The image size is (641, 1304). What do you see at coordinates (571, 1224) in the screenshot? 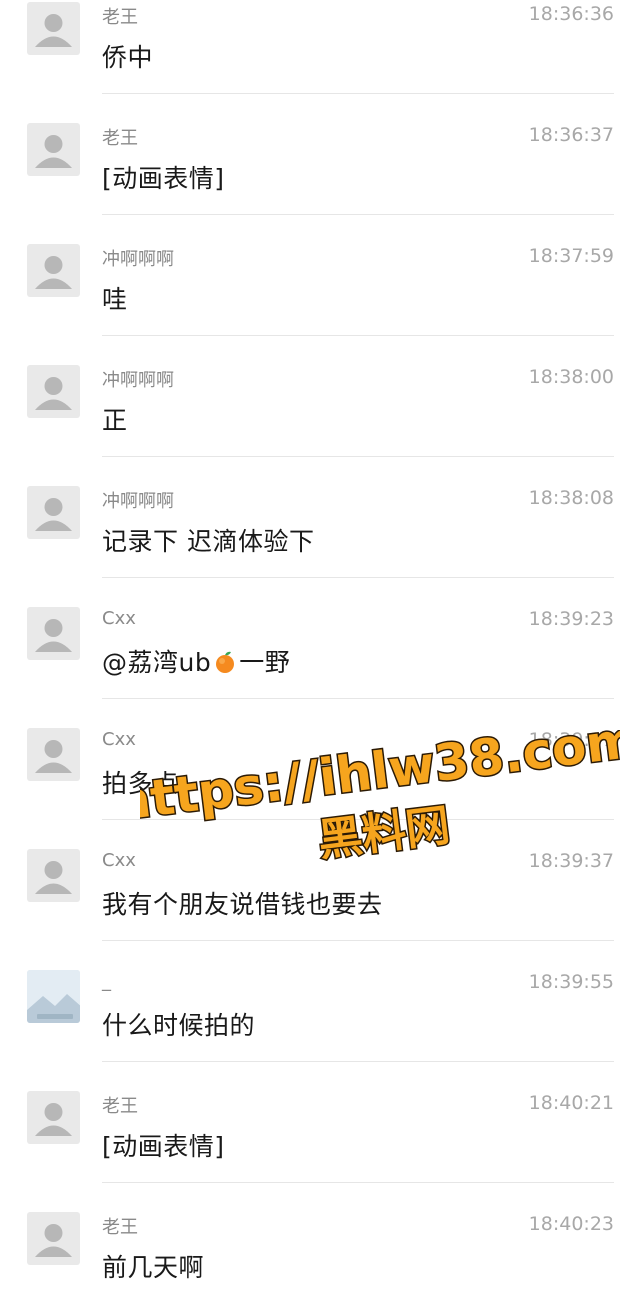
I see `message-time: 18:40:23` at bounding box center [571, 1224].